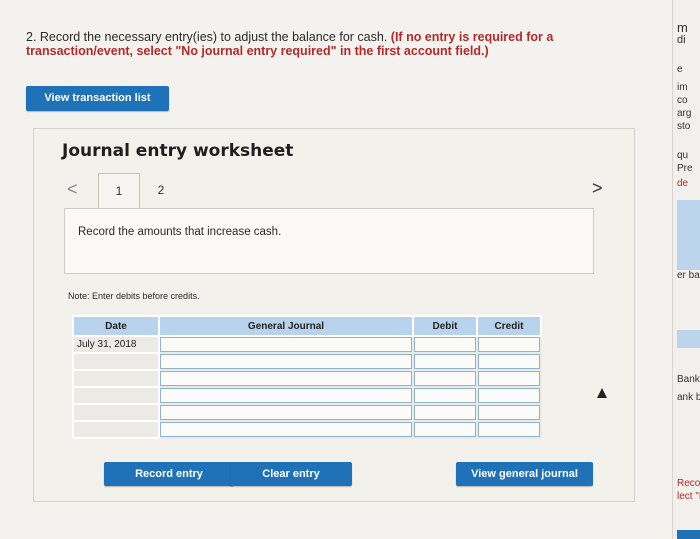 This screenshot has width=700, height=539. Describe the element at coordinates (72, 189) in the screenshot. I see `prev-arrow-icon: <` at that location.